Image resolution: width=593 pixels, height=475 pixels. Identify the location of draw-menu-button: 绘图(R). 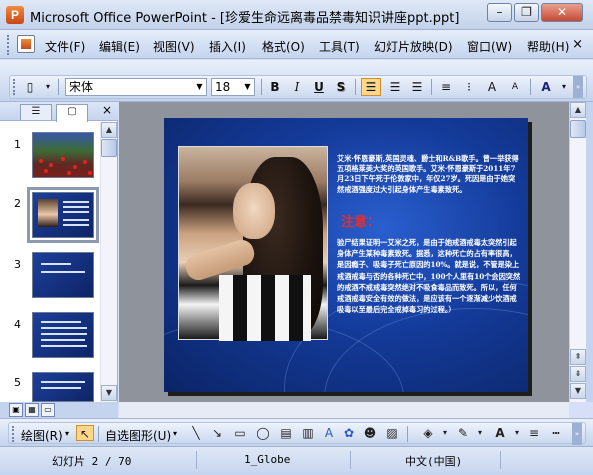
(42, 435).